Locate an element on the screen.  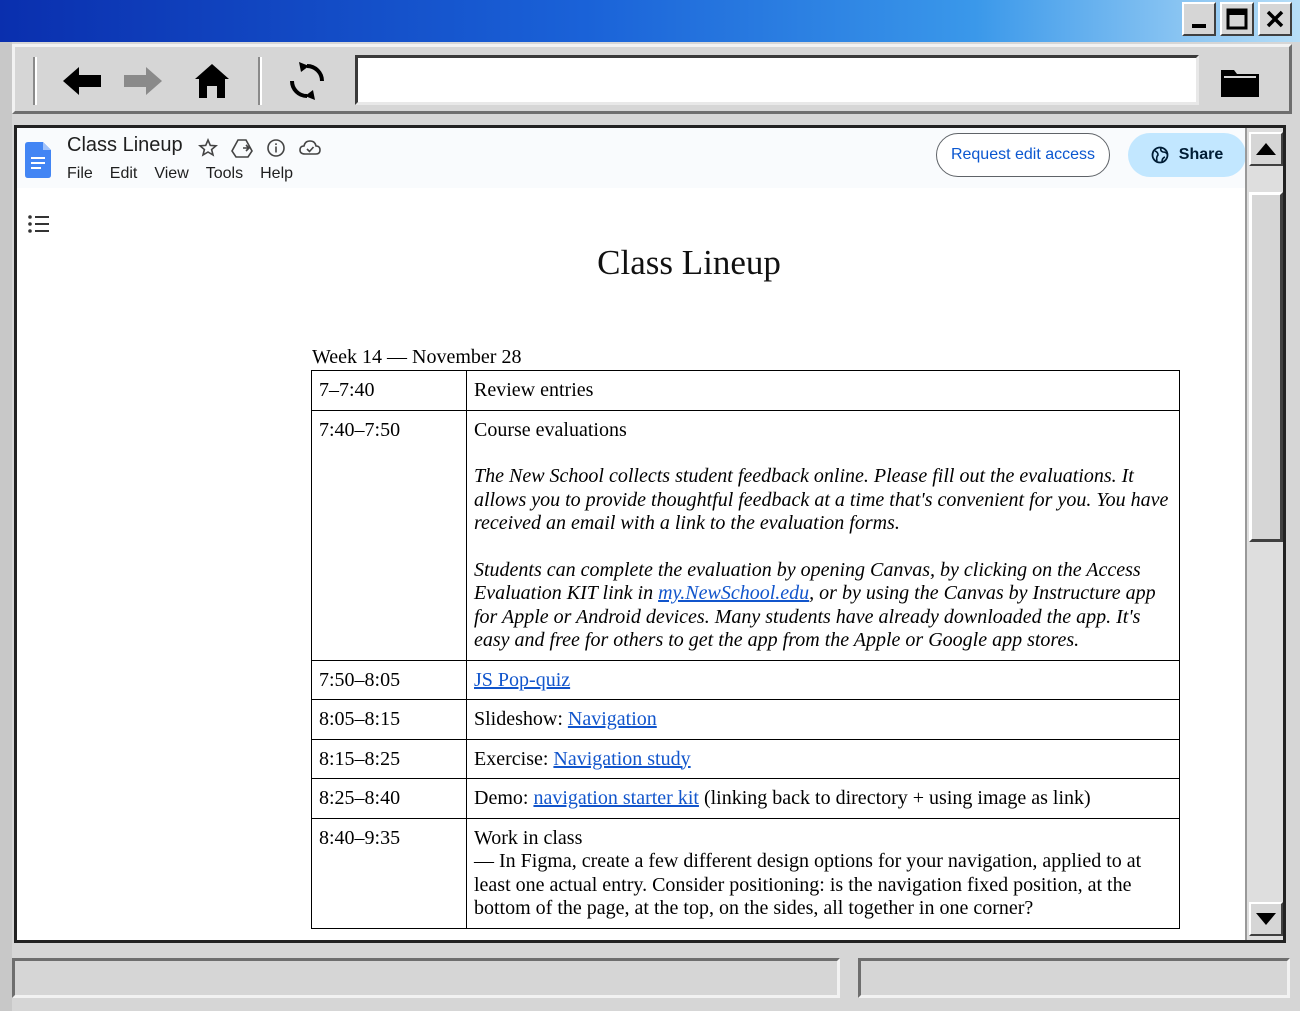
time-cell: 7–7:40 is located at coordinates (389, 390).